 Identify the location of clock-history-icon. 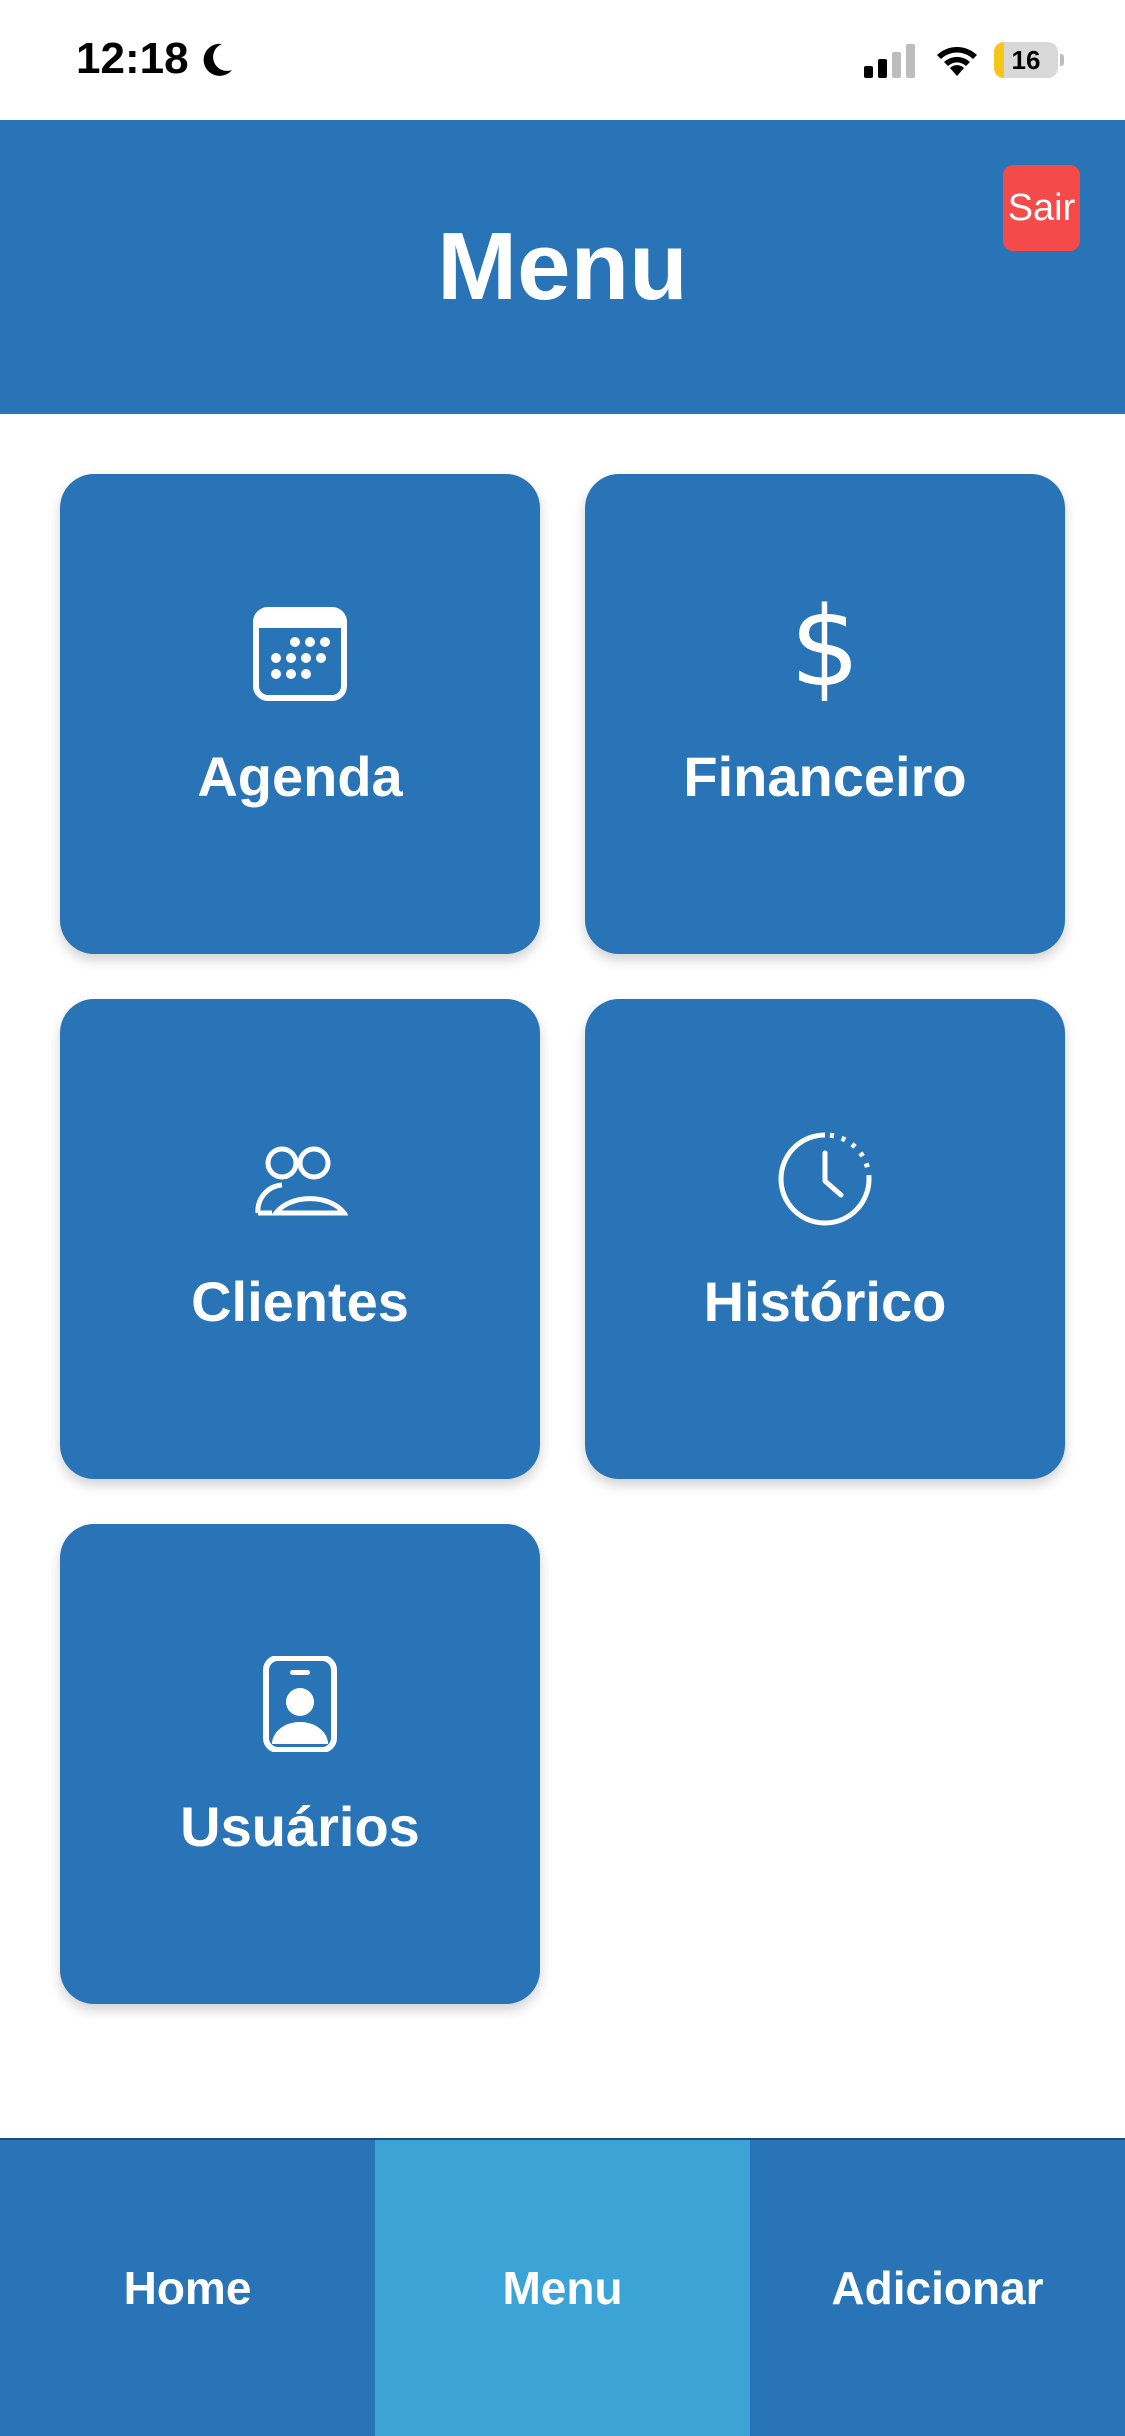
(825, 1179).